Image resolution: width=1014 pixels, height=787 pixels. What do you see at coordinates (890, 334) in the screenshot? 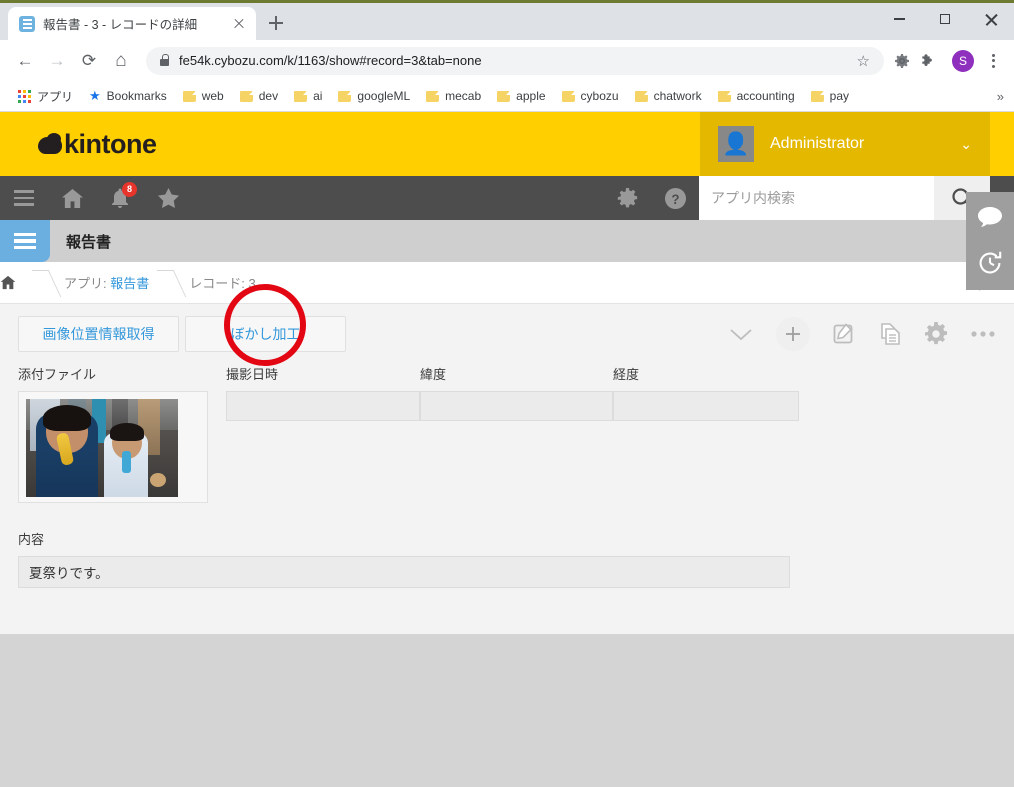
I see `duplicate-record-icon` at bounding box center [890, 334].